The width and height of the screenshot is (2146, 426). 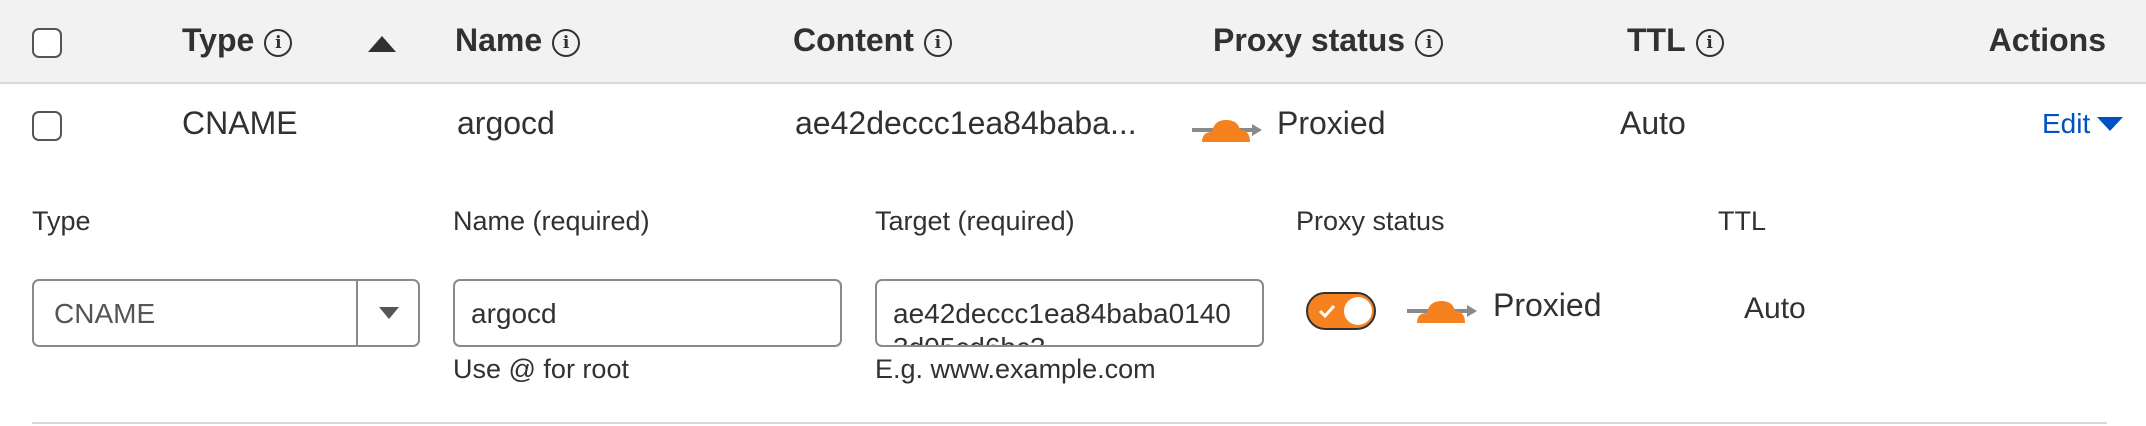 What do you see at coordinates (506, 123) in the screenshot?
I see `record-name: argocd` at bounding box center [506, 123].